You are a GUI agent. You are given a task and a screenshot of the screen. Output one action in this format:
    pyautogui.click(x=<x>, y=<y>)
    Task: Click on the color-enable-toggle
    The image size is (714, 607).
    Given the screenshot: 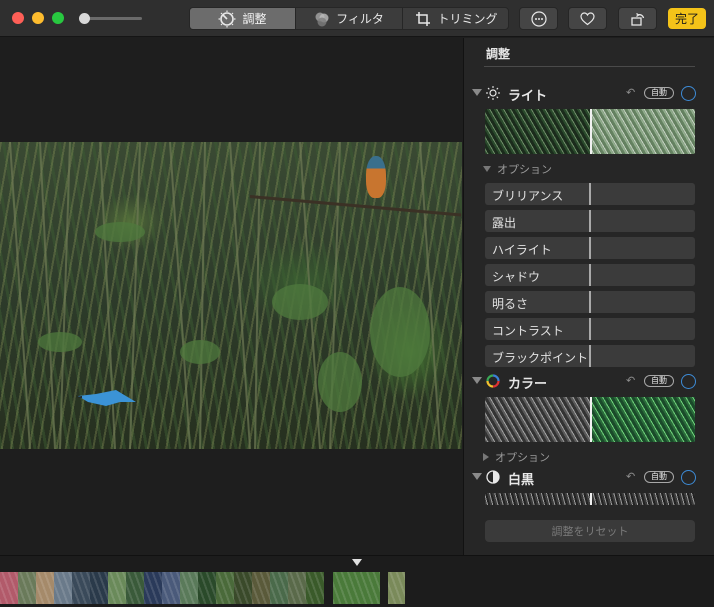 What is the action you would take?
    pyautogui.click(x=688, y=381)
    